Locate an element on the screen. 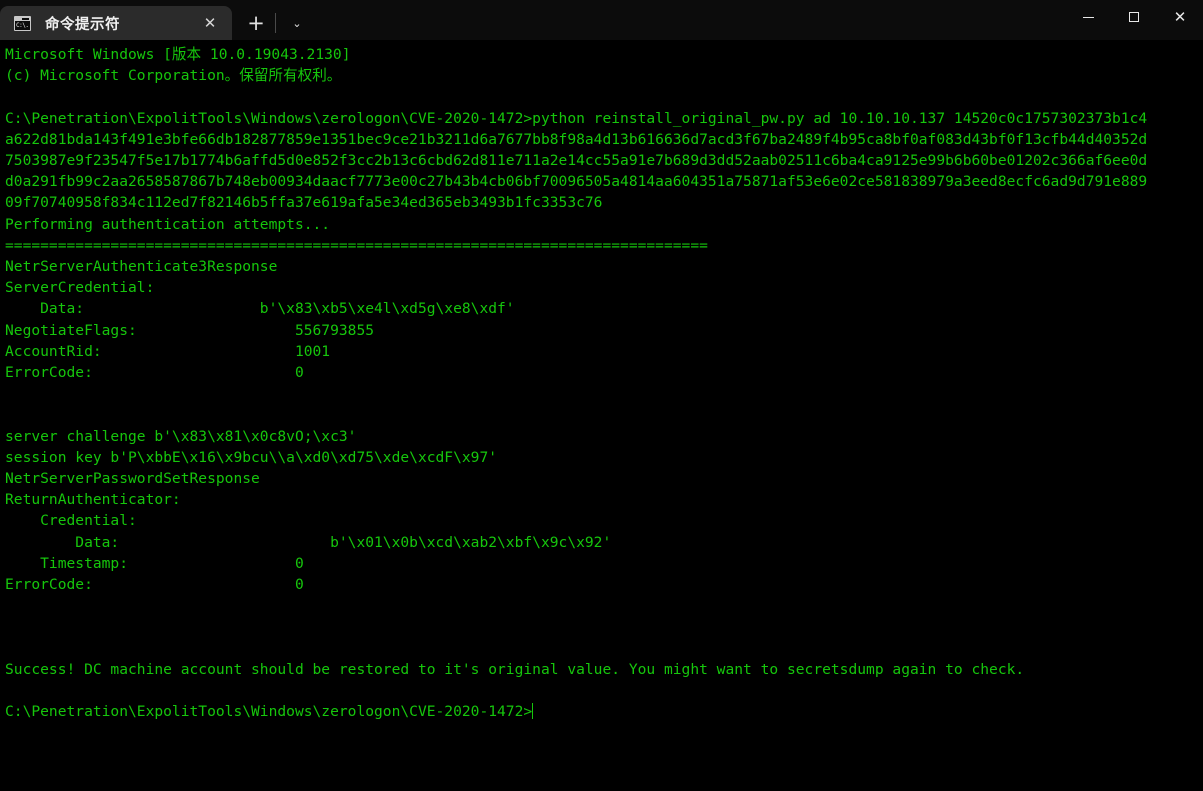  close-tab-icon: ✕ is located at coordinates (210, 23).